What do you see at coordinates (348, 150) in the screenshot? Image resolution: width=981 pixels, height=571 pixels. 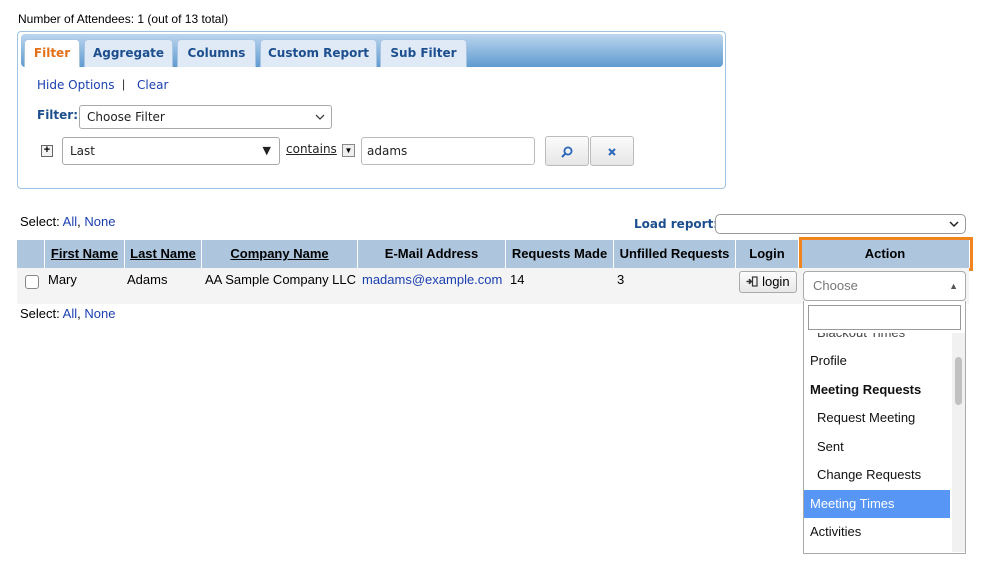 I see `operator-dropdown-icon: ▼` at bounding box center [348, 150].